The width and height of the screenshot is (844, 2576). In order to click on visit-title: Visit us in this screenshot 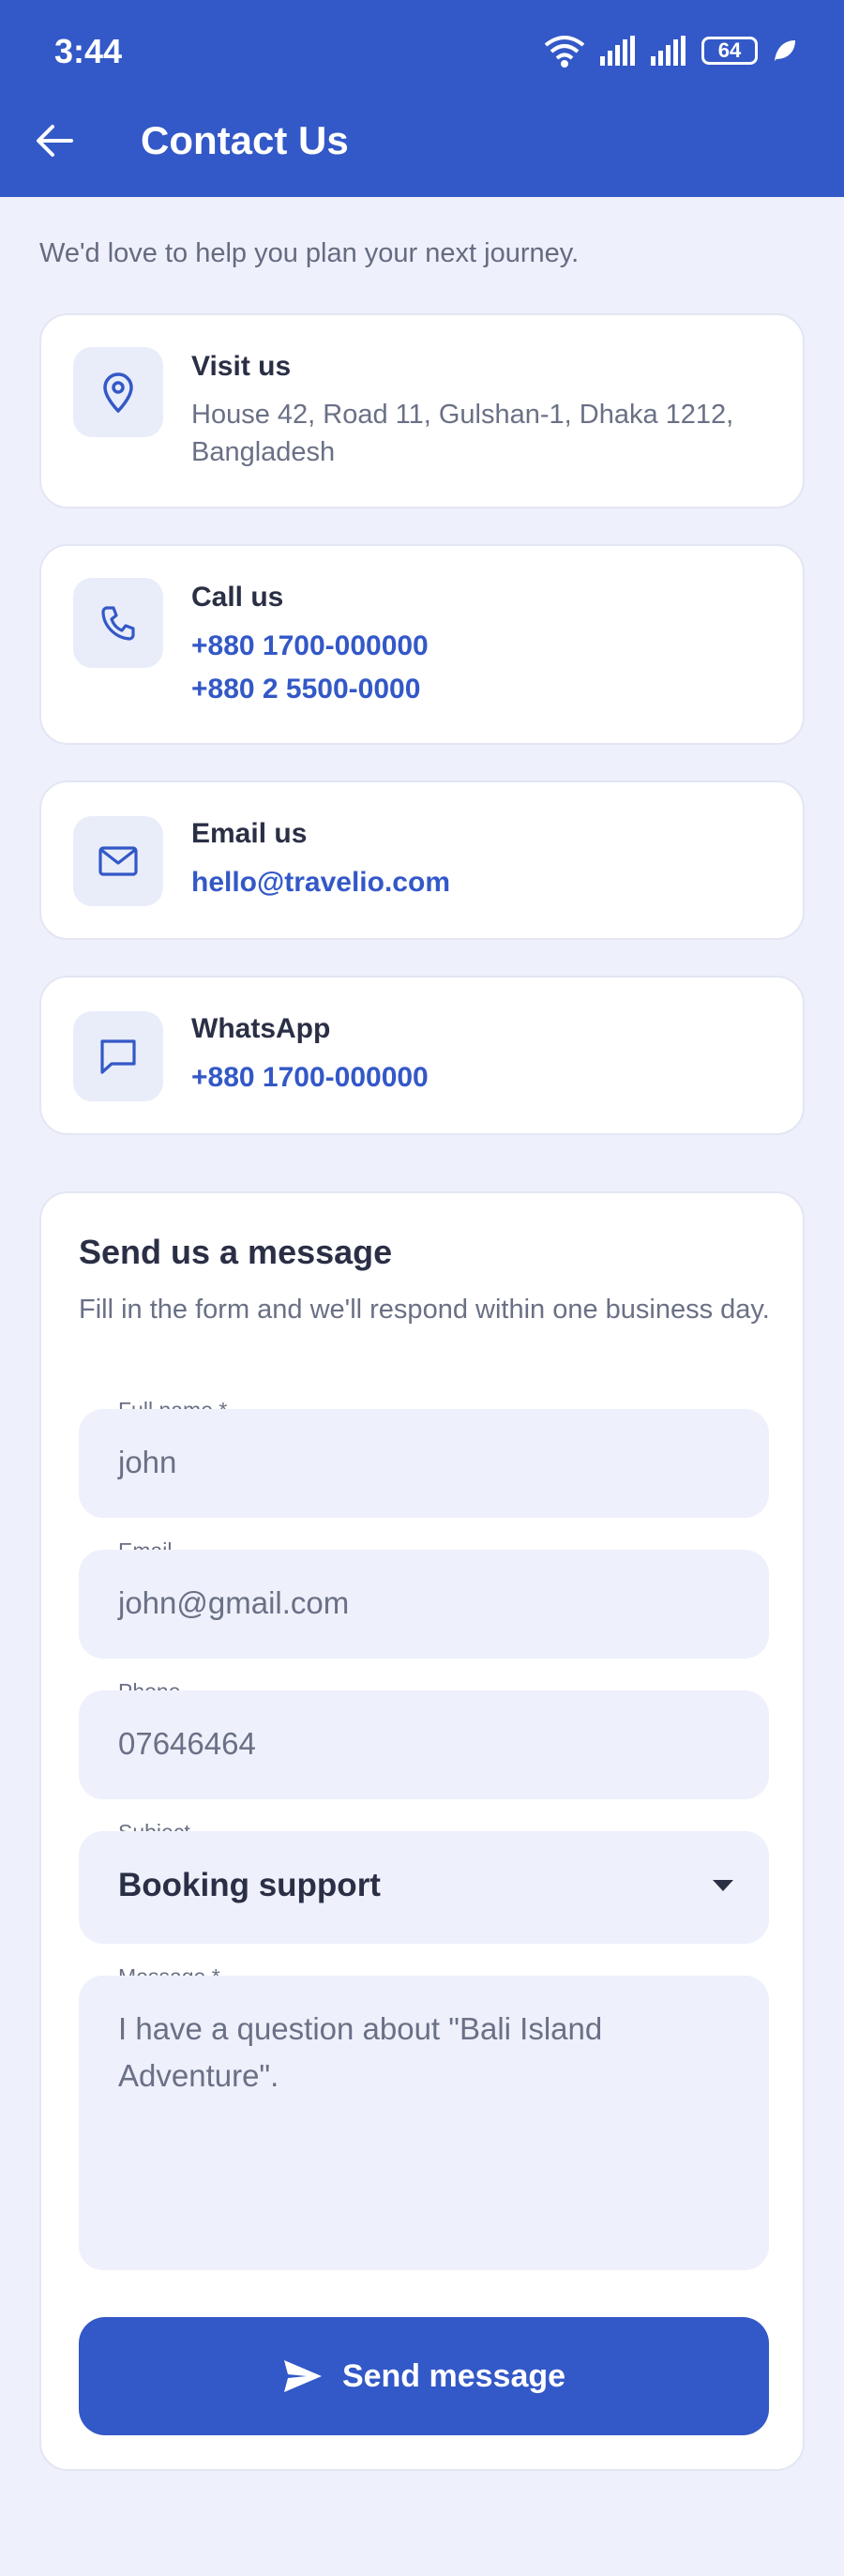, I will do `click(241, 366)`.